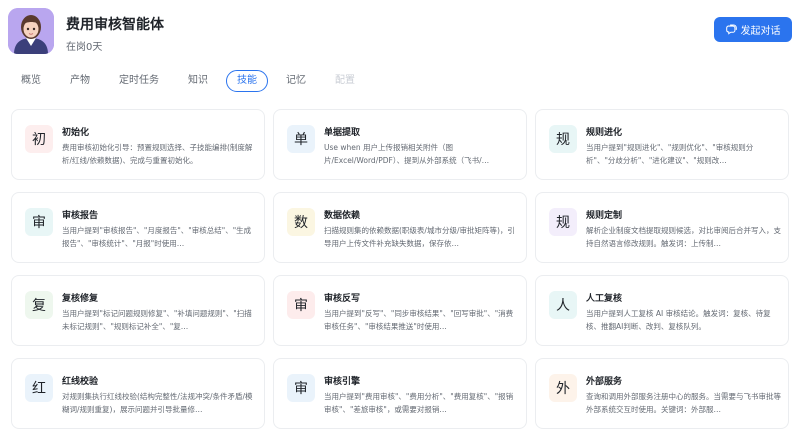 The height and width of the screenshot is (439, 800). Describe the element at coordinates (604, 382) in the screenshot. I see `skill-title: 外部服务` at that location.